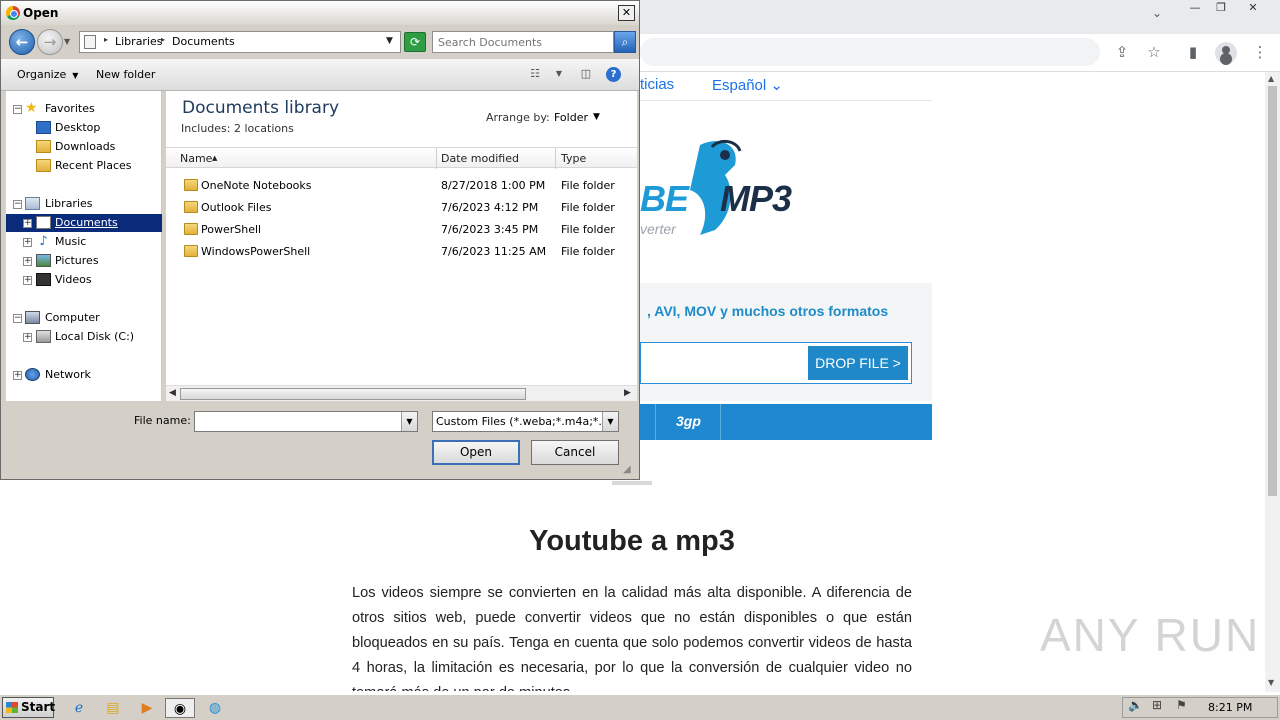  What do you see at coordinates (1157, 13) in the screenshot?
I see `tab-search-icon: ⌄` at bounding box center [1157, 13].